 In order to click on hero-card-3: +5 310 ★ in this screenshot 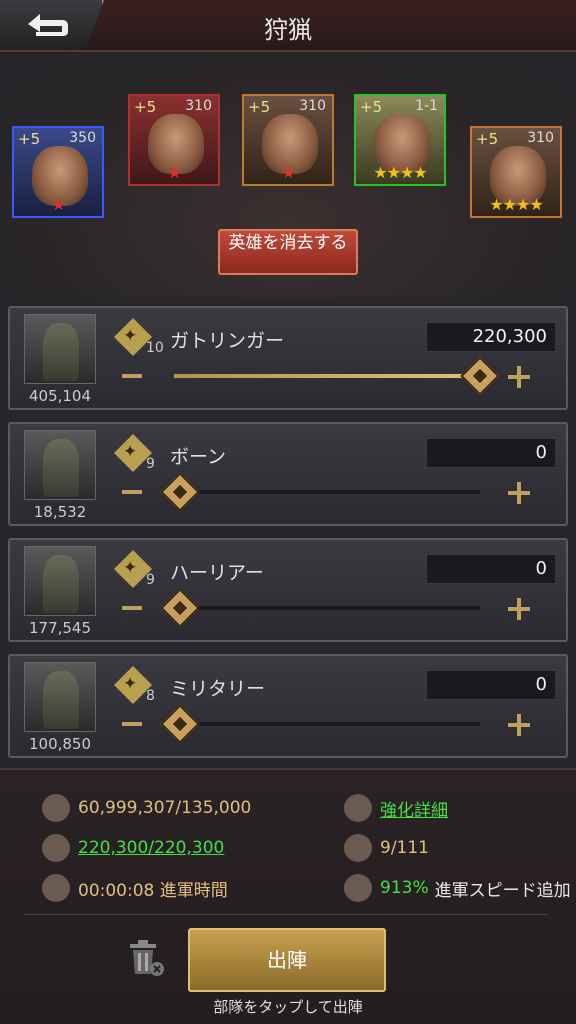, I will do `click(288, 140)`.